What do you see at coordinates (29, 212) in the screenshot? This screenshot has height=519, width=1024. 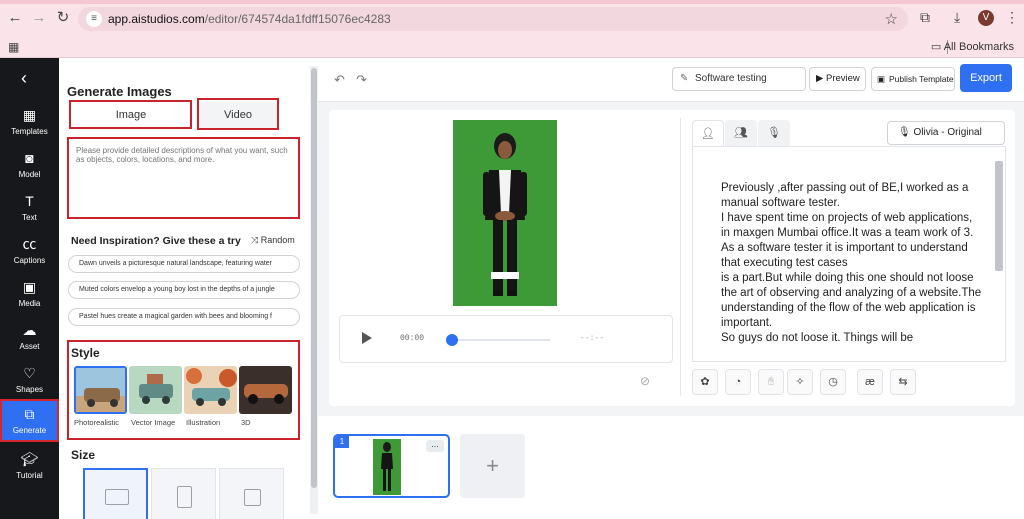 I see `rail-item-text: T Text` at bounding box center [29, 212].